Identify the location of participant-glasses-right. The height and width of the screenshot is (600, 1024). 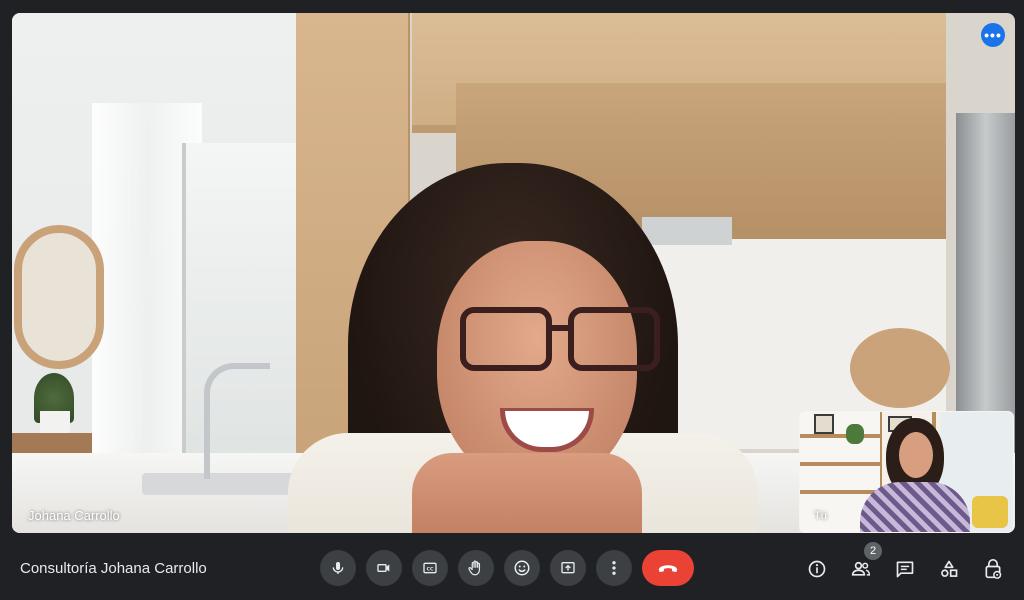
(614, 339).